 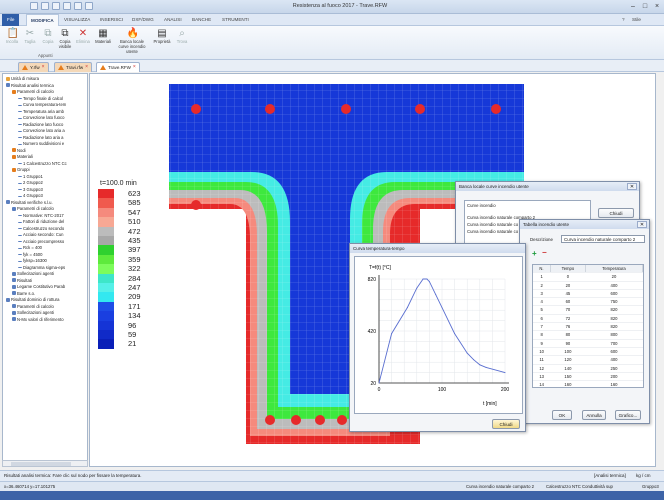 What do you see at coordinates (568, 360) in the screenshot?
I see `table-cell: 120` at bounding box center [568, 360].